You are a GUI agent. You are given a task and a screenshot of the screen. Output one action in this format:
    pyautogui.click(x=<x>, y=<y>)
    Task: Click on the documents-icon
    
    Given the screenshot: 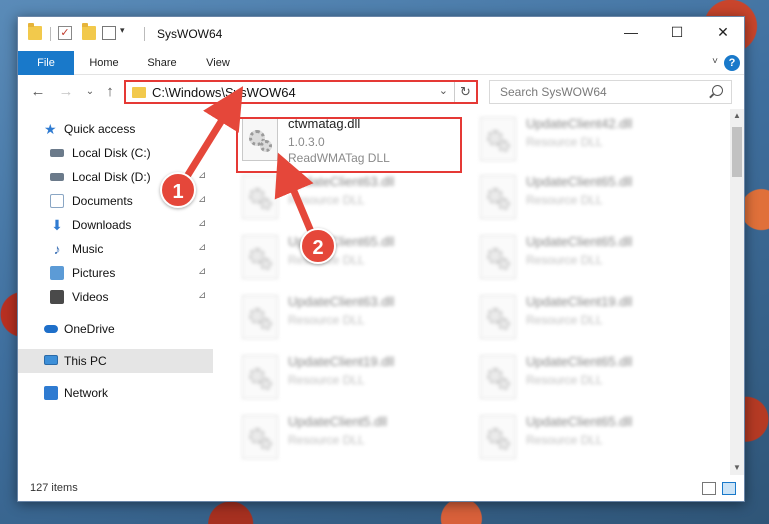 What is the action you would take?
    pyautogui.click(x=57, y=201)
    